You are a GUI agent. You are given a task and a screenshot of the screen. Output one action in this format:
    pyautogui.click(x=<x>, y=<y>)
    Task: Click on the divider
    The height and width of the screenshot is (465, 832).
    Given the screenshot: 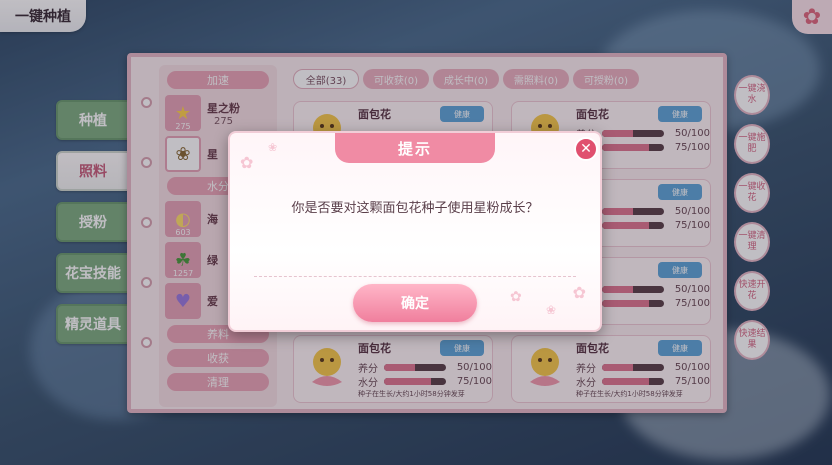 What is the action you would take?
    pyautogui.click(x=415, y=276)
    